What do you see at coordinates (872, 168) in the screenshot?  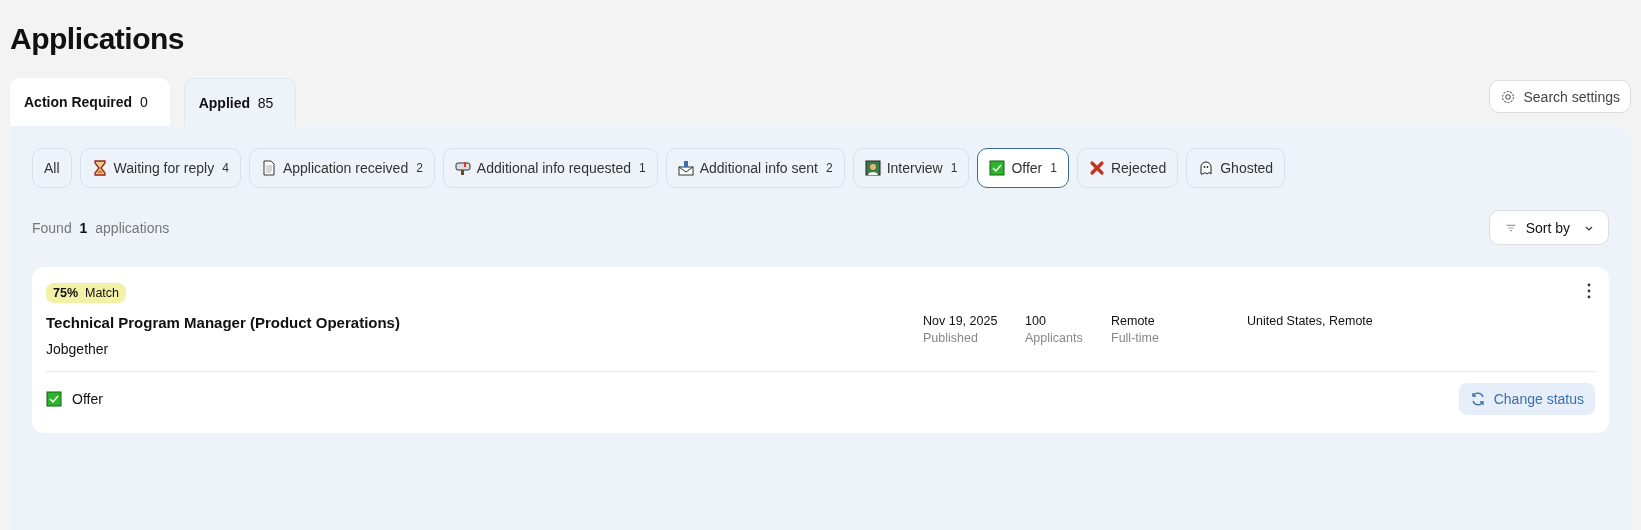 I see `person-icon` at bounding box center [872, 168].